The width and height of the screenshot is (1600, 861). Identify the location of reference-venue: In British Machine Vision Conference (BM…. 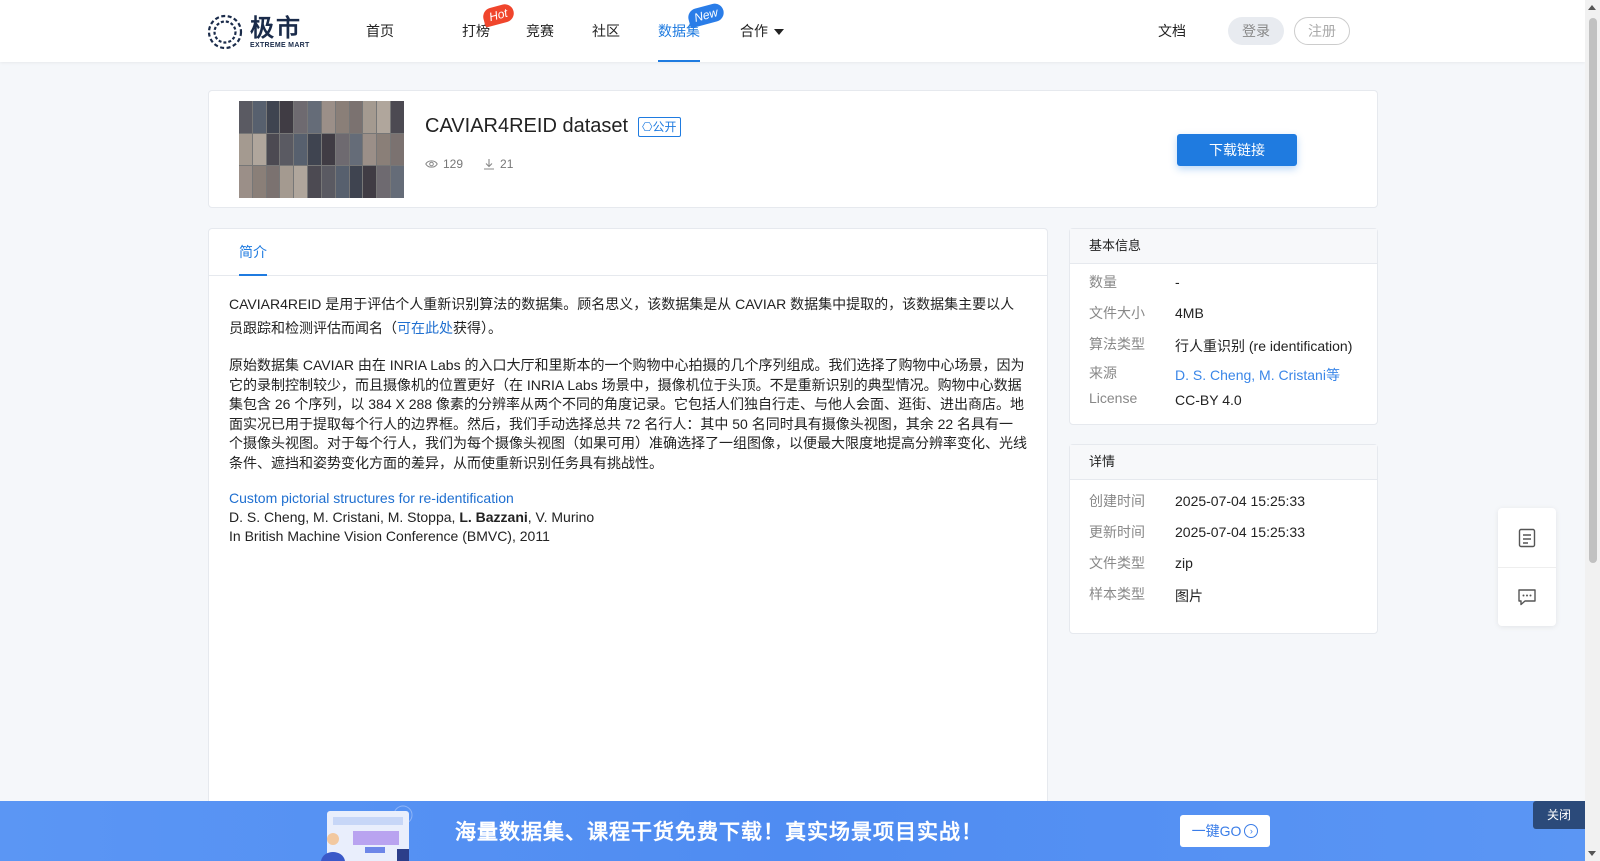
(389, 536).